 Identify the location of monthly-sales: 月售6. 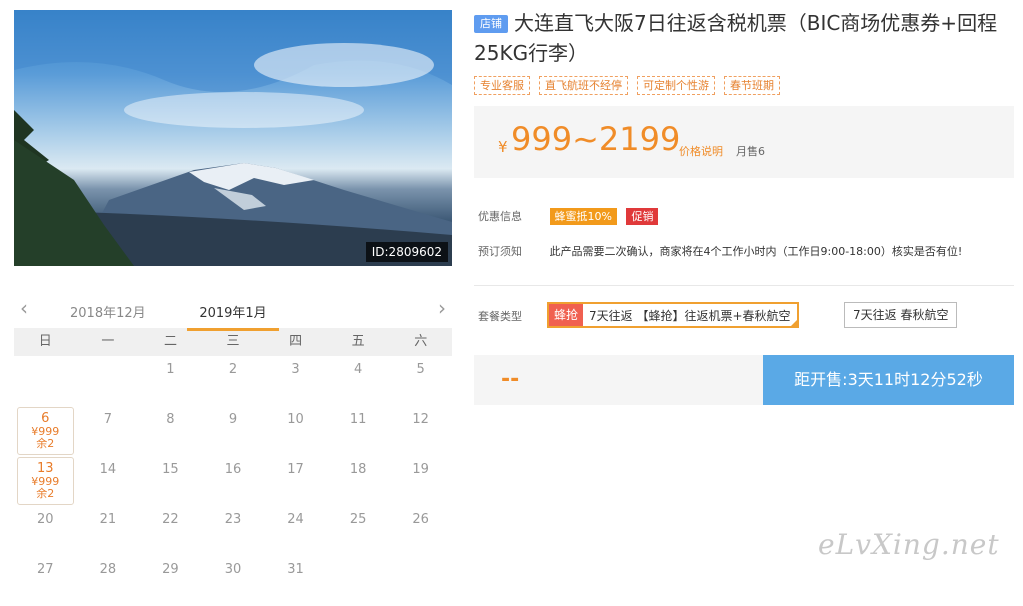
(750, 151).